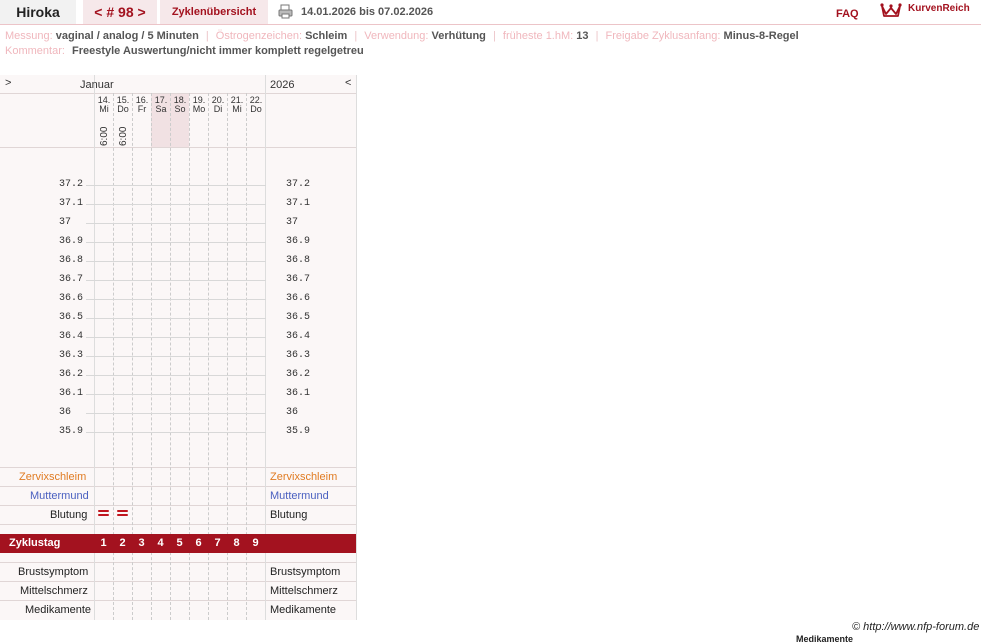 Image resolution: width=981 pixels, height=644 pixels. What do you see at coordinates (8, 83) in the screenshot?
I see `next-month-button: >` at bounding box center [8, 83].